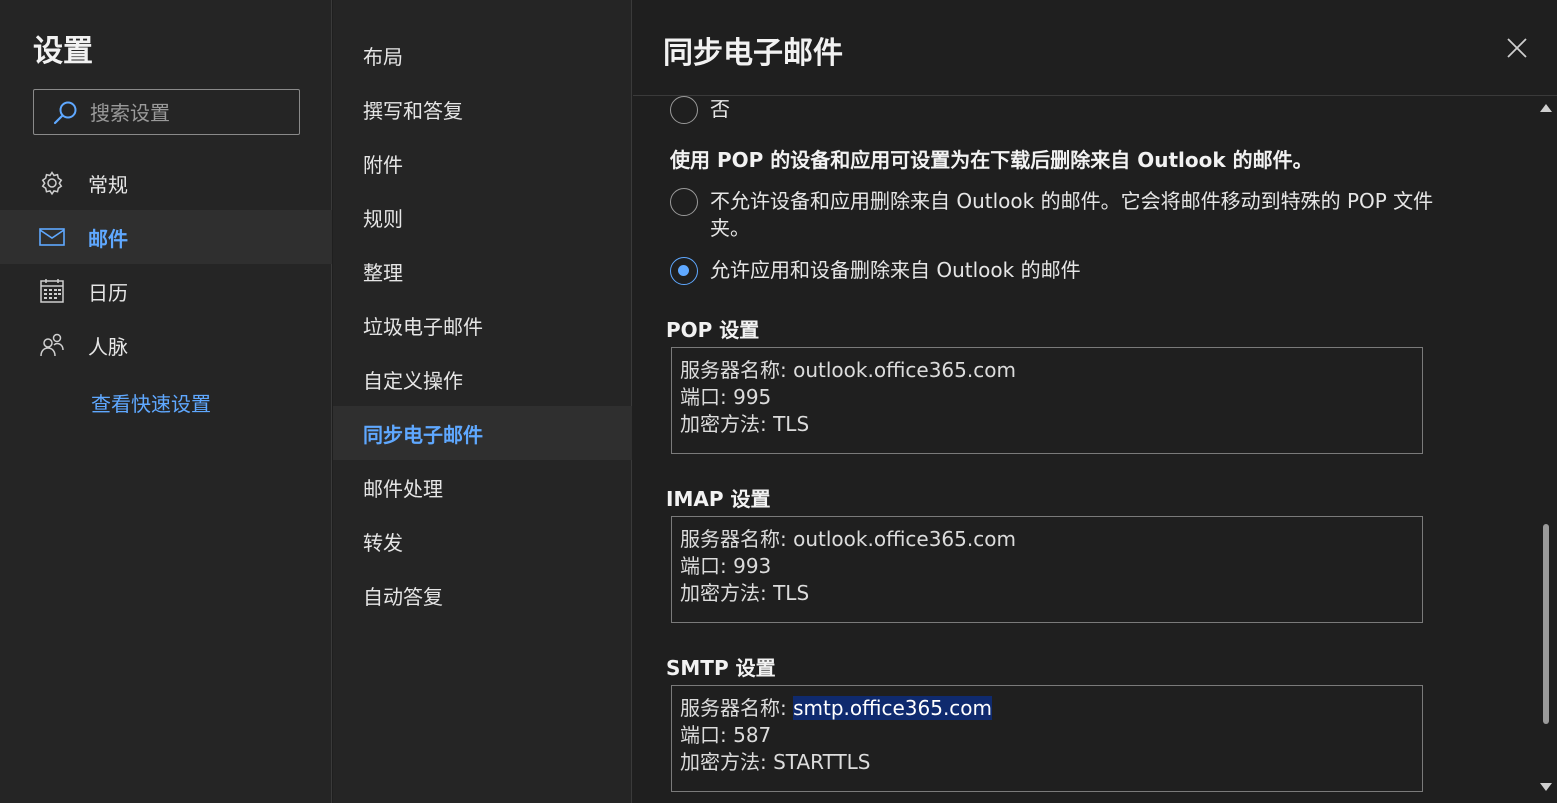 The width and height of the screenshot is (1557, 803). Describe the element at coordinates (52, 345) in the screenshot. I see `people-icon` at that location.